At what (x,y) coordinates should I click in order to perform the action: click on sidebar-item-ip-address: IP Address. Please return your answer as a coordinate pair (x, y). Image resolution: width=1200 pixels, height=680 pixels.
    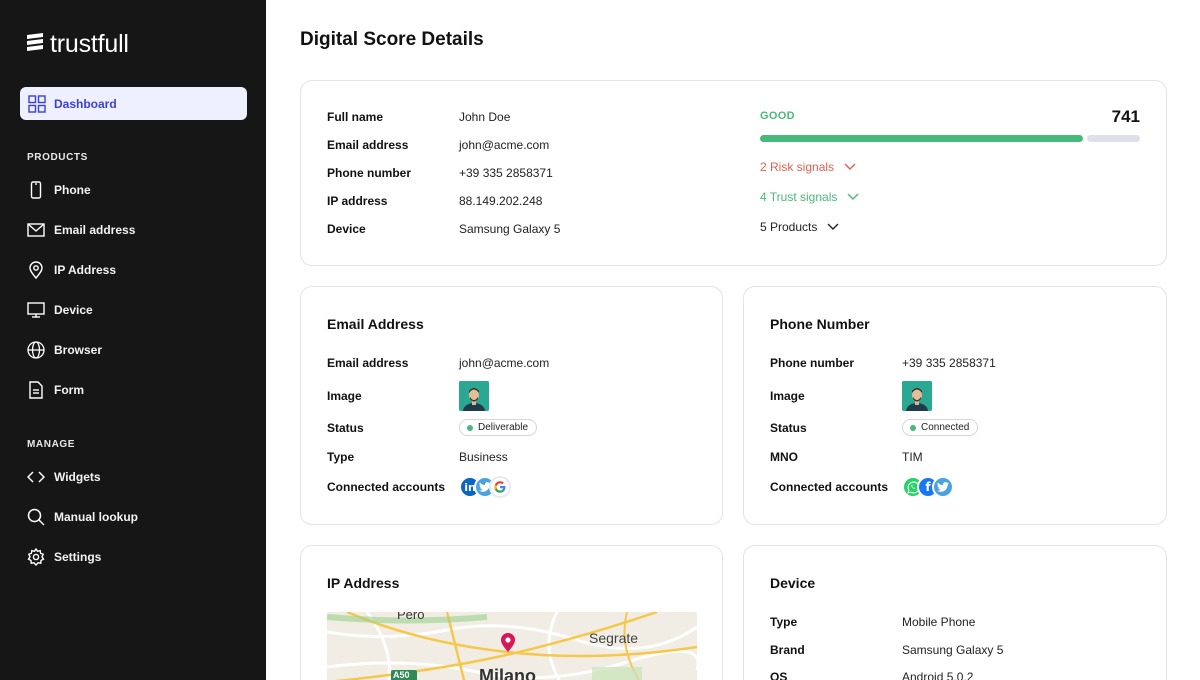
    Looking at the image, I should click on (71, 270).